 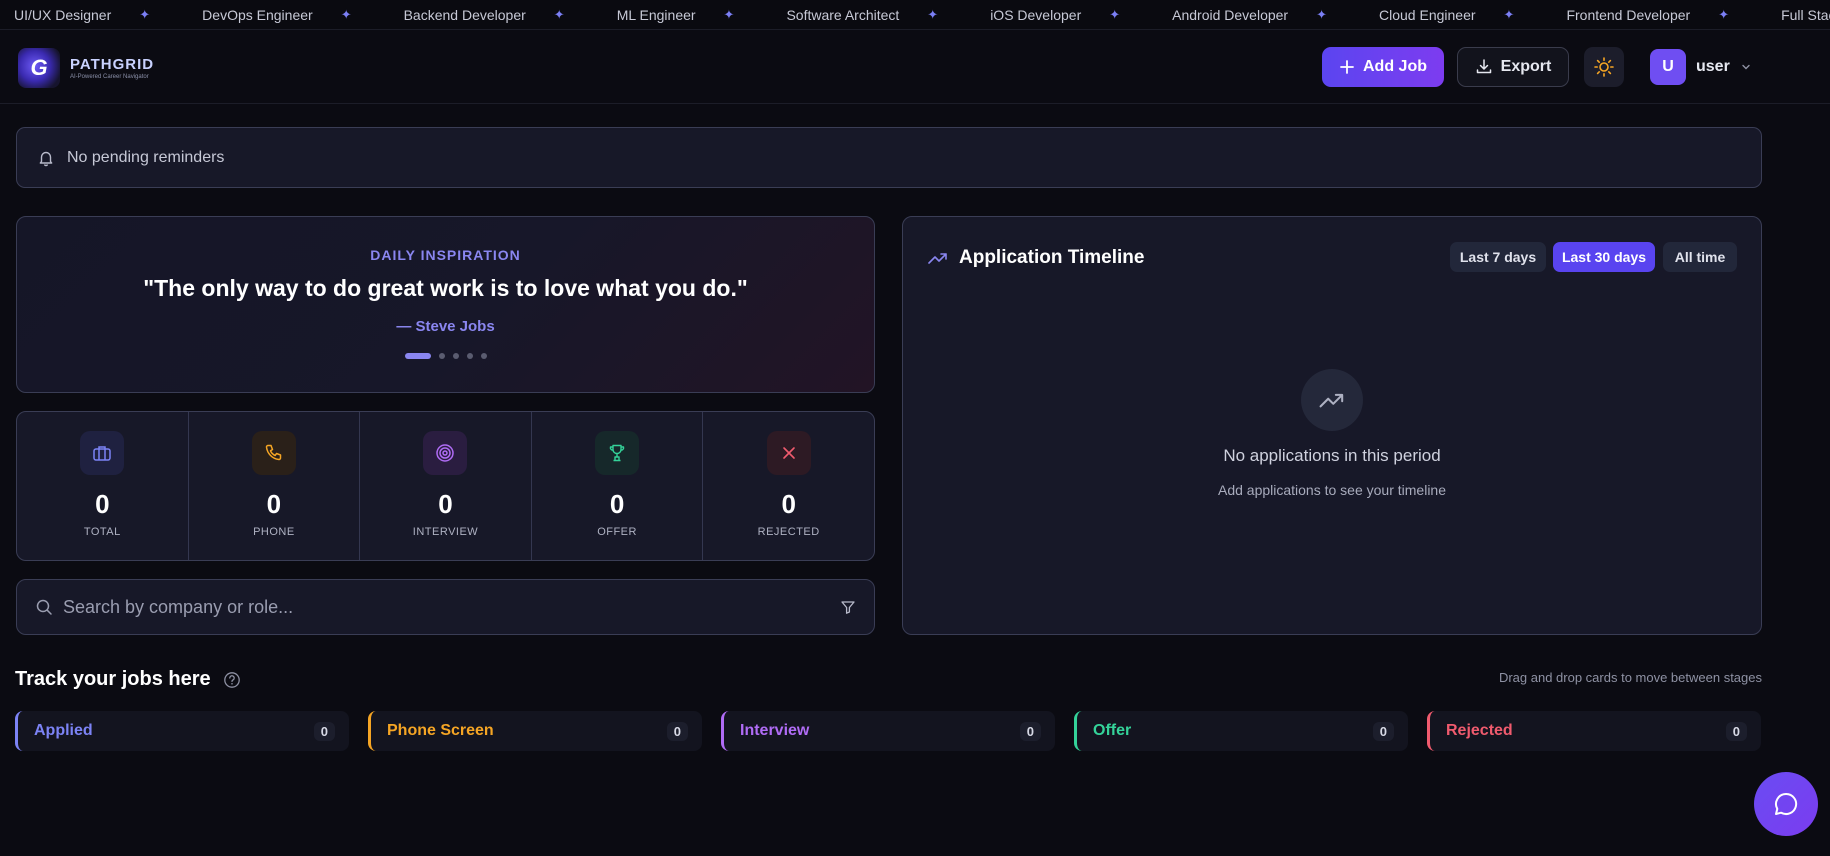 What do you see at coordinates (1275, 15) in the screenshot?
I see `ticker-item: Android Developer ✦` at bounding box center [1275, 15].